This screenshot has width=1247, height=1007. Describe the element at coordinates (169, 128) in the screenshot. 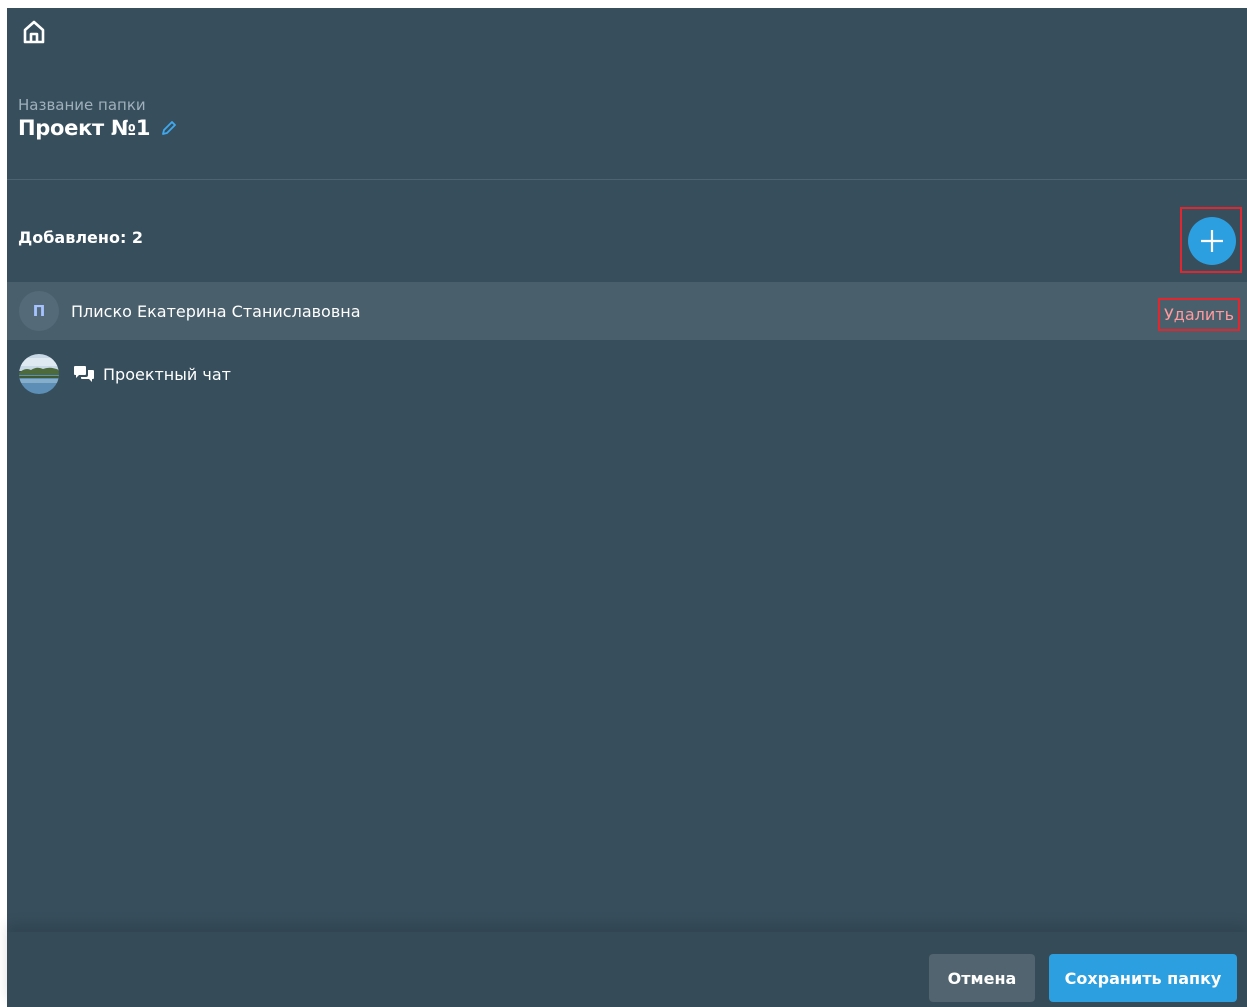

I see `pencil-icon` at that location.